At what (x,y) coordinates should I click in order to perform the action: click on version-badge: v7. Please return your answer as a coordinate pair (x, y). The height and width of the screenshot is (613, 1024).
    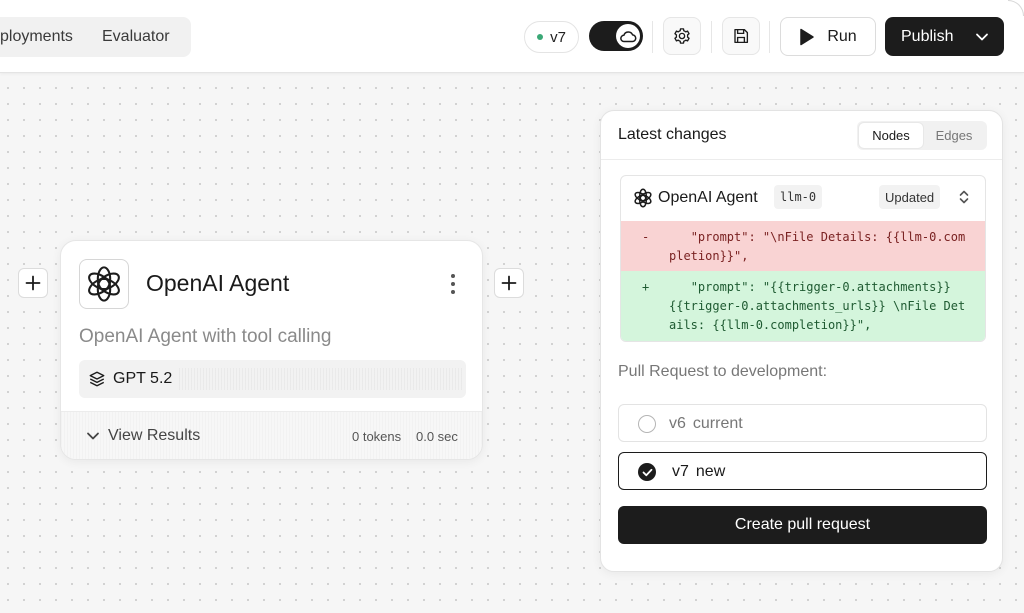
    Looking at the image, I should click on (551, 37).